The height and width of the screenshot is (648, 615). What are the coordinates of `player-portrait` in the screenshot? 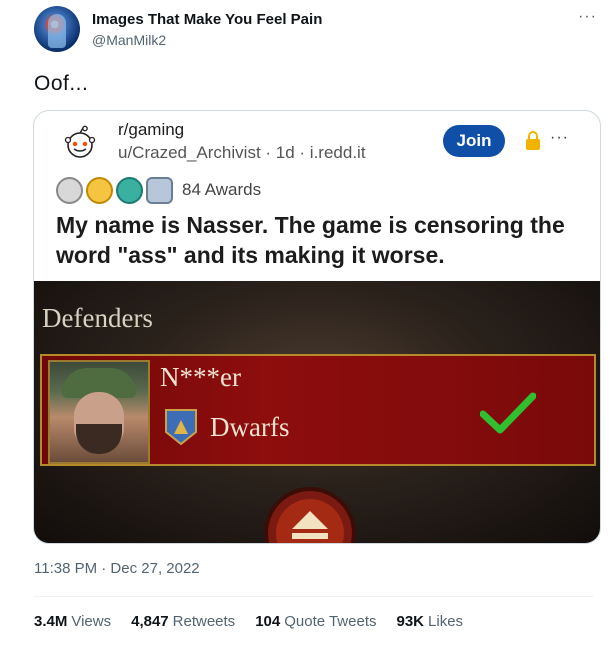 It's located at (99, 412).